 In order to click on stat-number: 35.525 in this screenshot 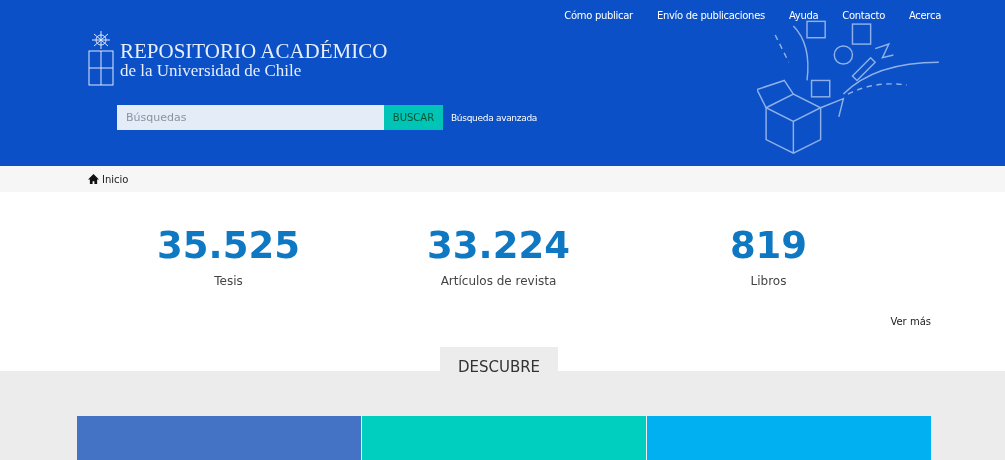, I will do `click(228, 246)`.